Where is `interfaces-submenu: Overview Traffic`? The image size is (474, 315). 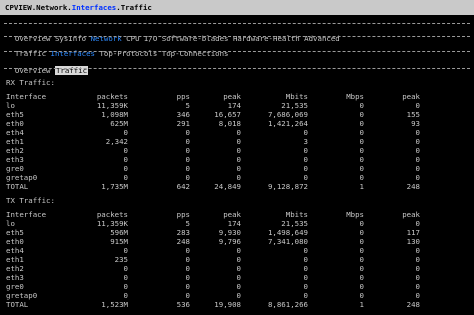 interfaces-submenu: Overview Traffic is located at coordinates (47, 66).